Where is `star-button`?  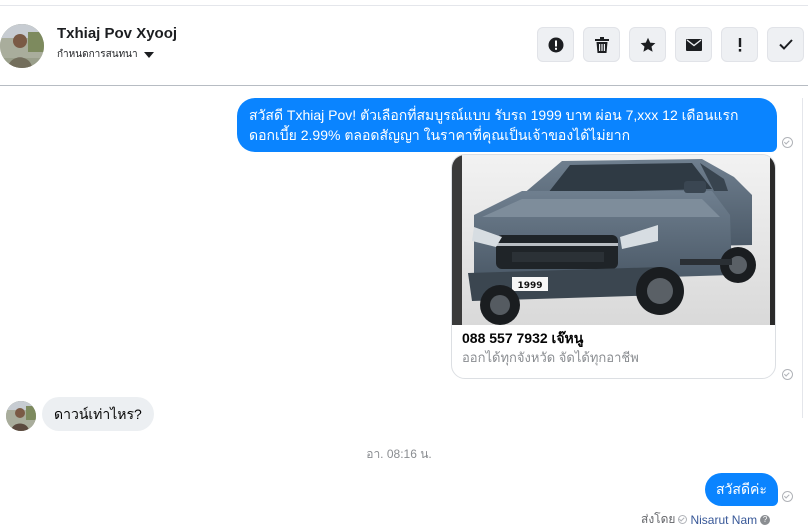 star-button is located at coordinates (647, 44).